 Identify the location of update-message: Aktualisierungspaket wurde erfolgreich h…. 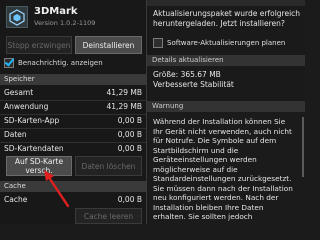
(227, 18).